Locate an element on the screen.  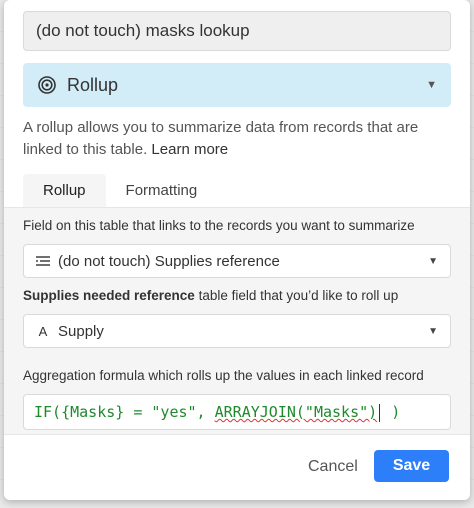
aggregation-formula-input: IF({Masks} = "yes", ARRAYJOIN("Masks") ) is located at coordinates (237, 412).